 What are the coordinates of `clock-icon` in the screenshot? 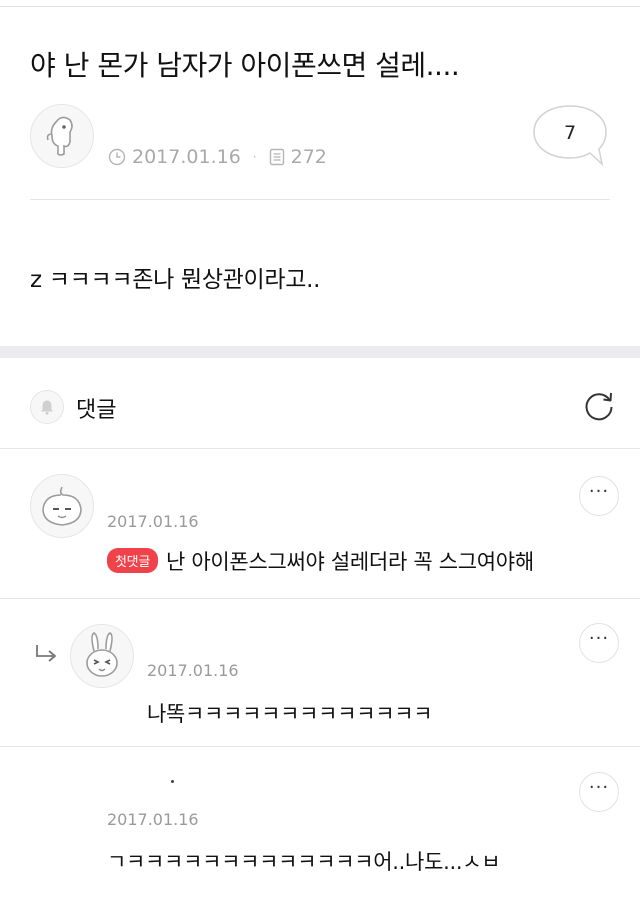 It's located at (117, 157).